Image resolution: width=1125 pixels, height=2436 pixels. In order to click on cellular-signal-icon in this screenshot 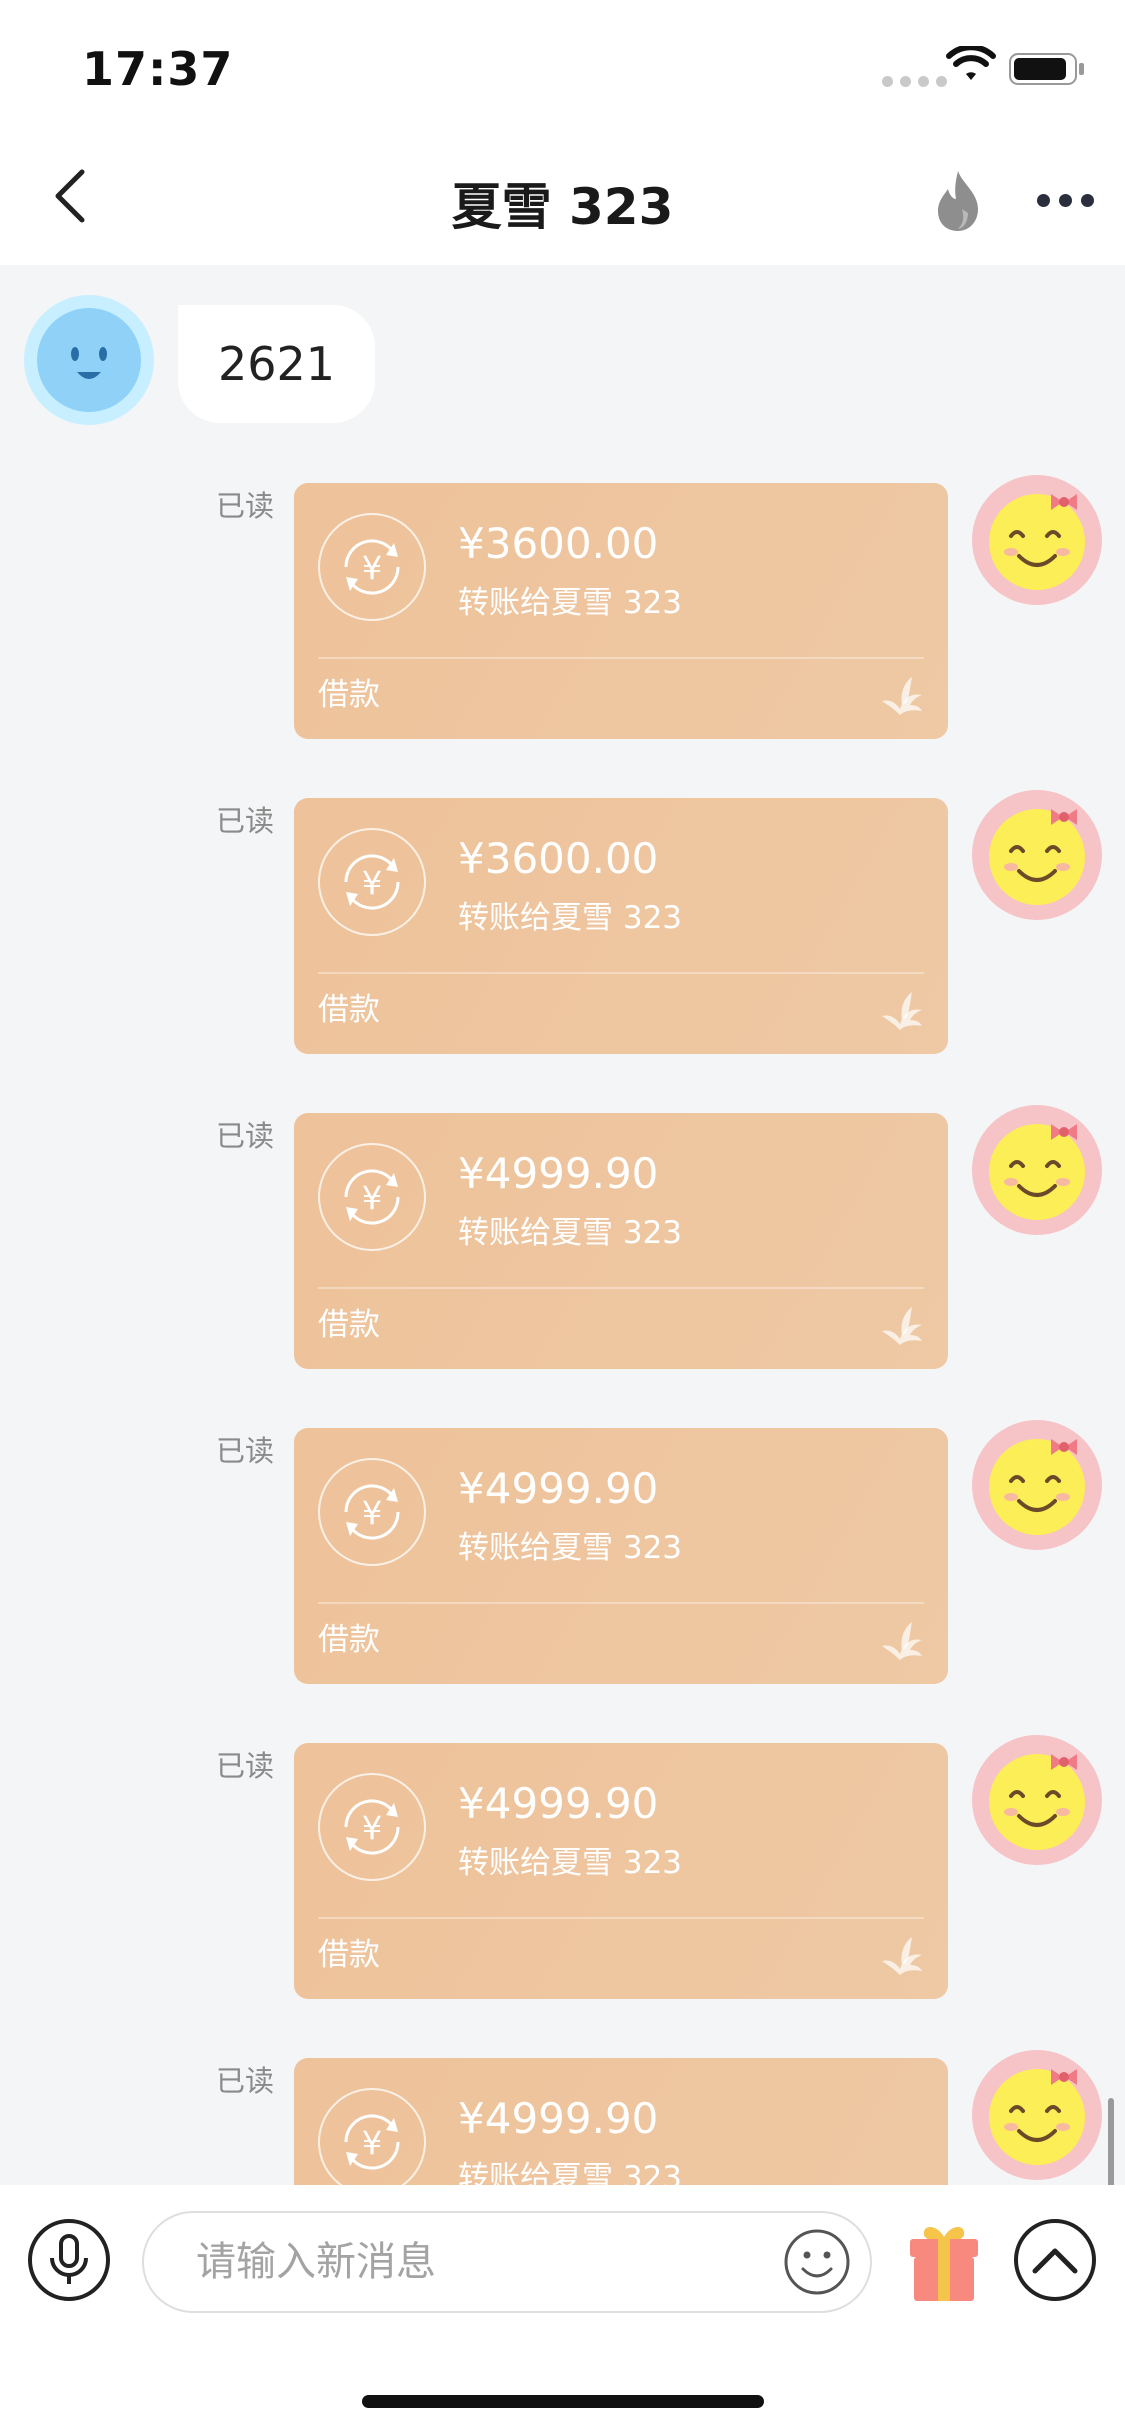, I will do `click(914, 81)`.